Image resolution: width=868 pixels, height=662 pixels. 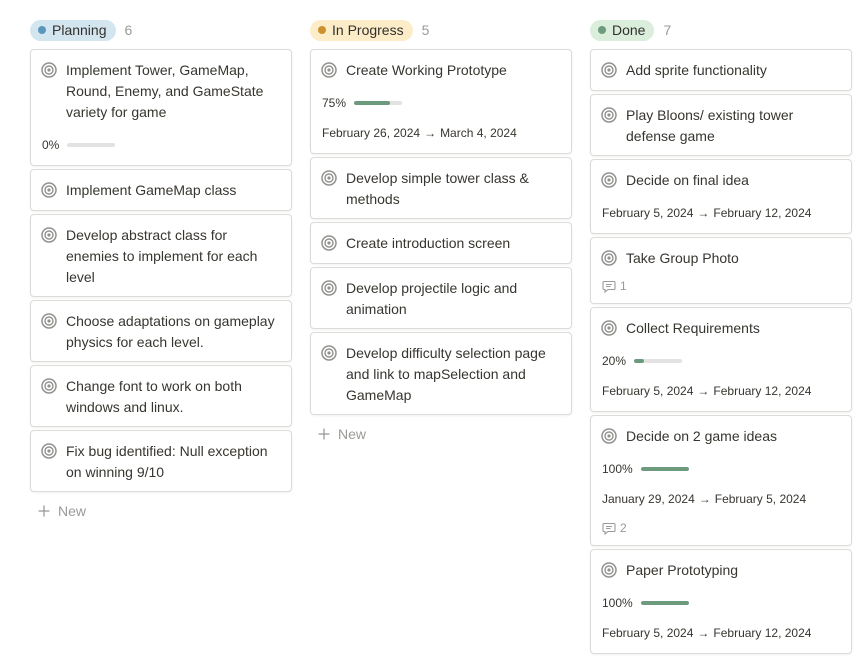 I want to click on board-card: Develop simple tower class & methods, so click(x=441, y=188).